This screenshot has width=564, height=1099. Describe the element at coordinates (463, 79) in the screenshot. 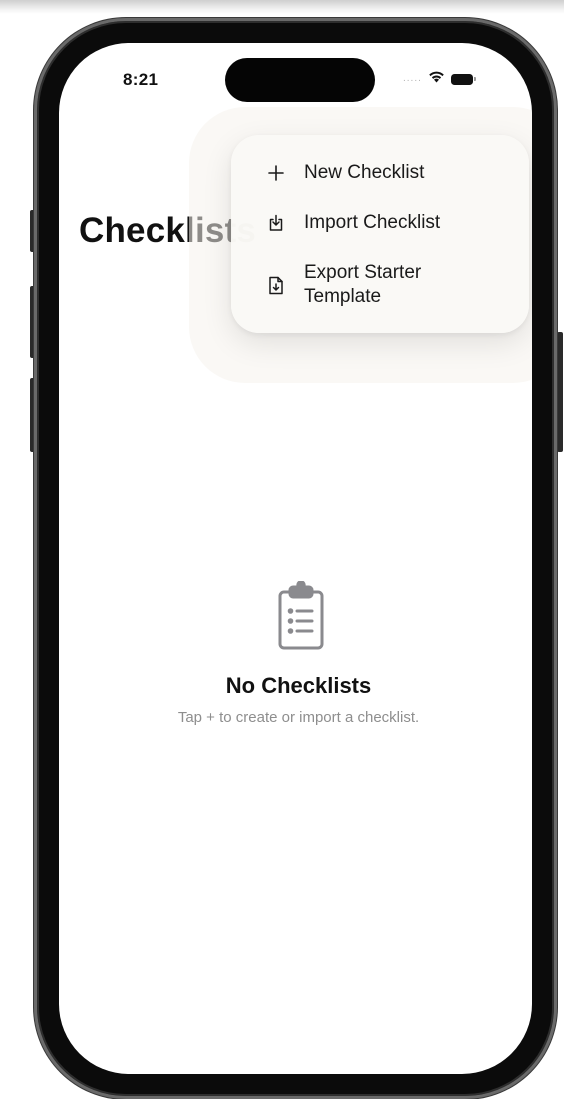

I see `battery-icon` at that location.